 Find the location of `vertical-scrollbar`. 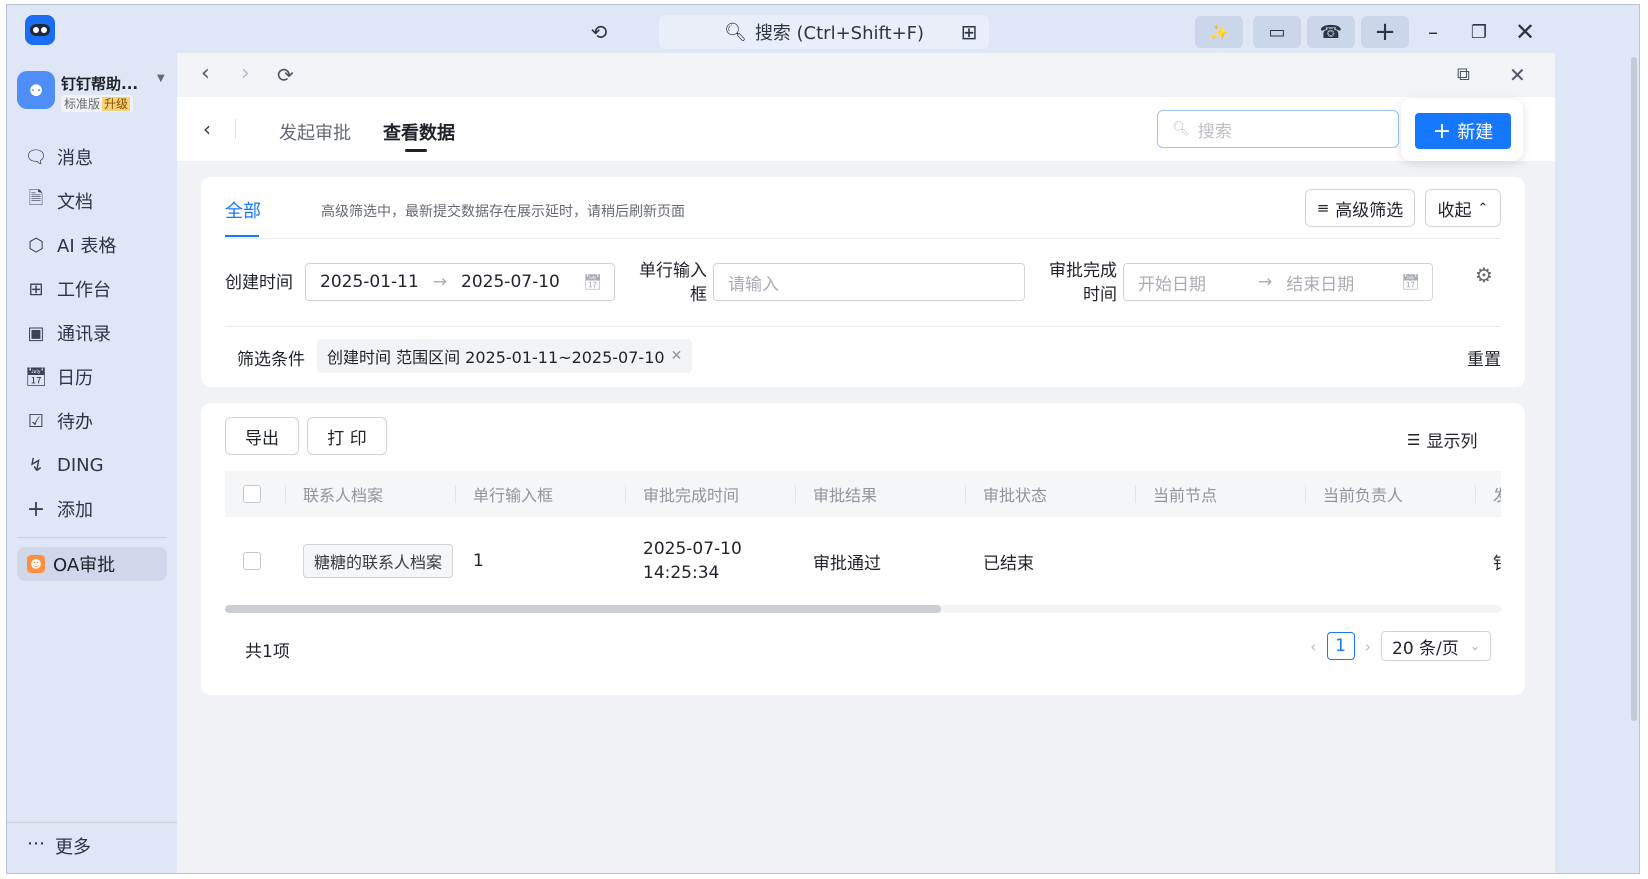

vertical-scrollbar is located at coordinates (1634, 389).